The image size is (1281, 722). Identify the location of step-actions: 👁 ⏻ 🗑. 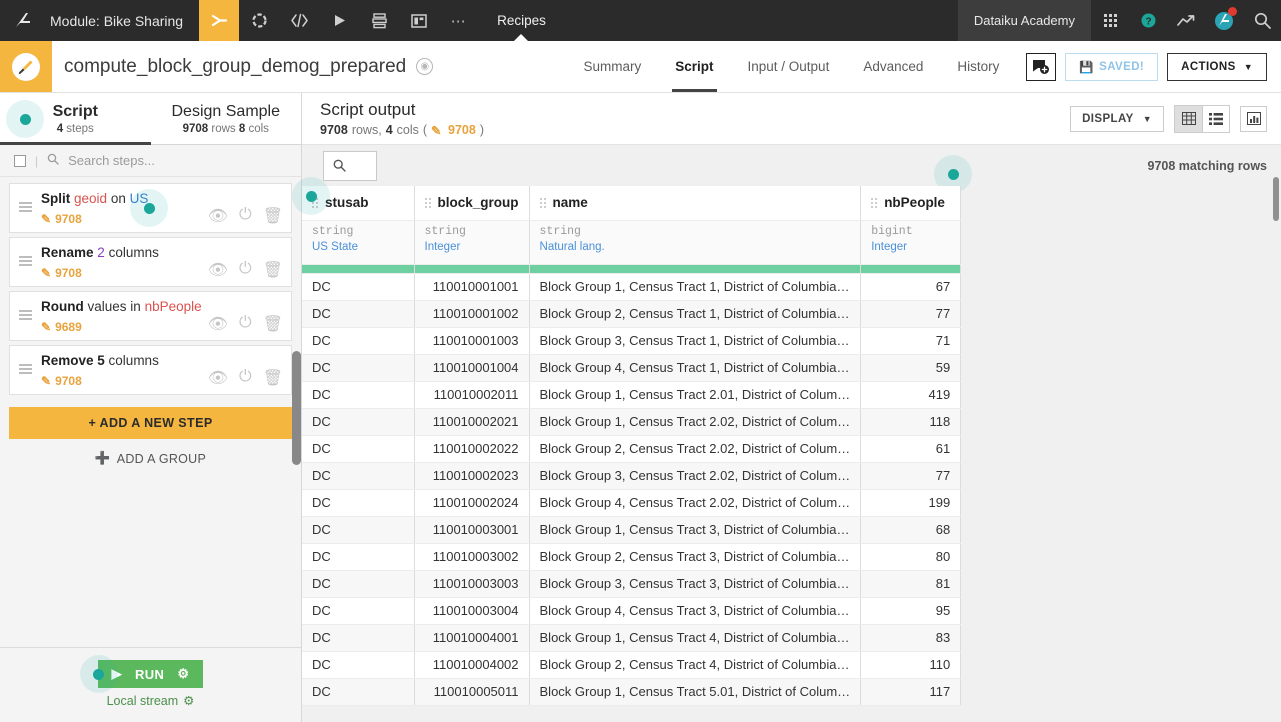
(245, 216).